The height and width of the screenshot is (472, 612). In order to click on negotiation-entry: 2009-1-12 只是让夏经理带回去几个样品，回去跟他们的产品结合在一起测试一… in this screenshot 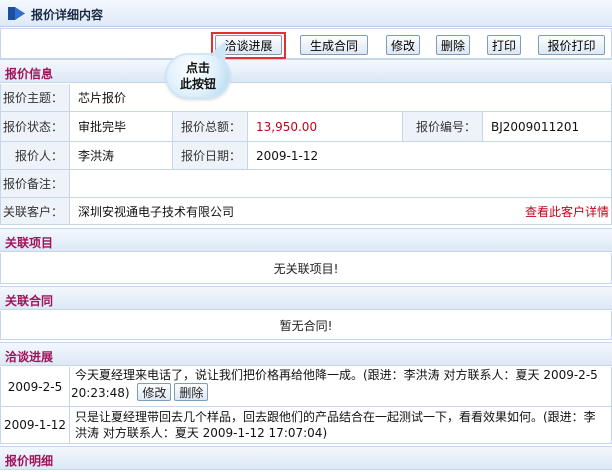, I will do `click(306, 425)`.